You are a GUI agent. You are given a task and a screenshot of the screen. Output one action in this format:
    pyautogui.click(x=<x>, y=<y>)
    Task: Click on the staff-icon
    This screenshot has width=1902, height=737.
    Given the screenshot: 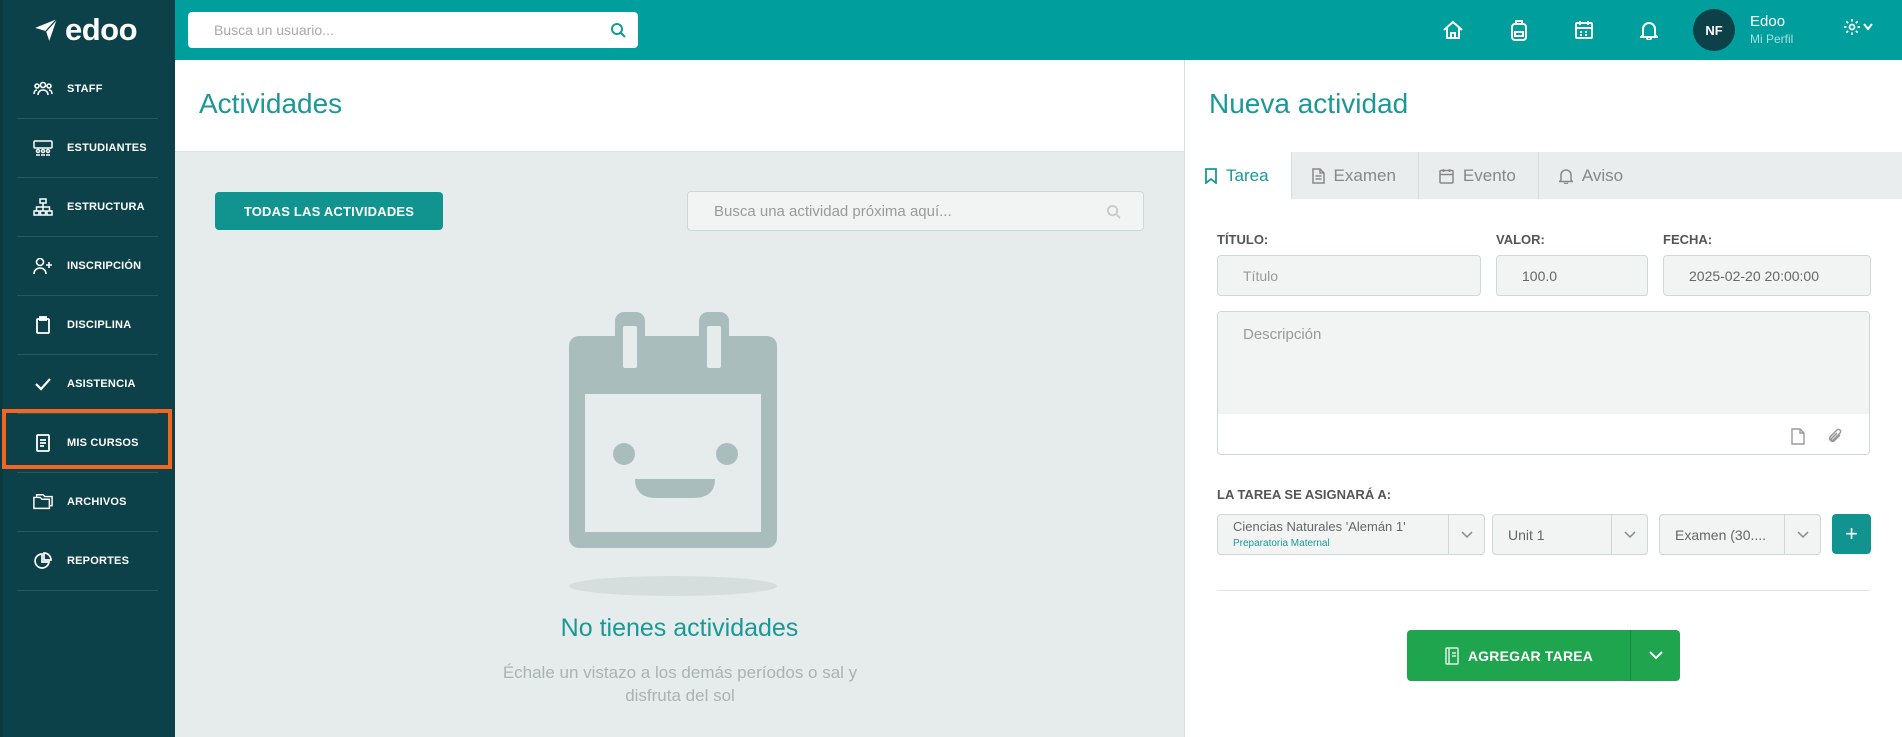 What is the action you would take?
    pyautogui.click(x=43, y=89)
    